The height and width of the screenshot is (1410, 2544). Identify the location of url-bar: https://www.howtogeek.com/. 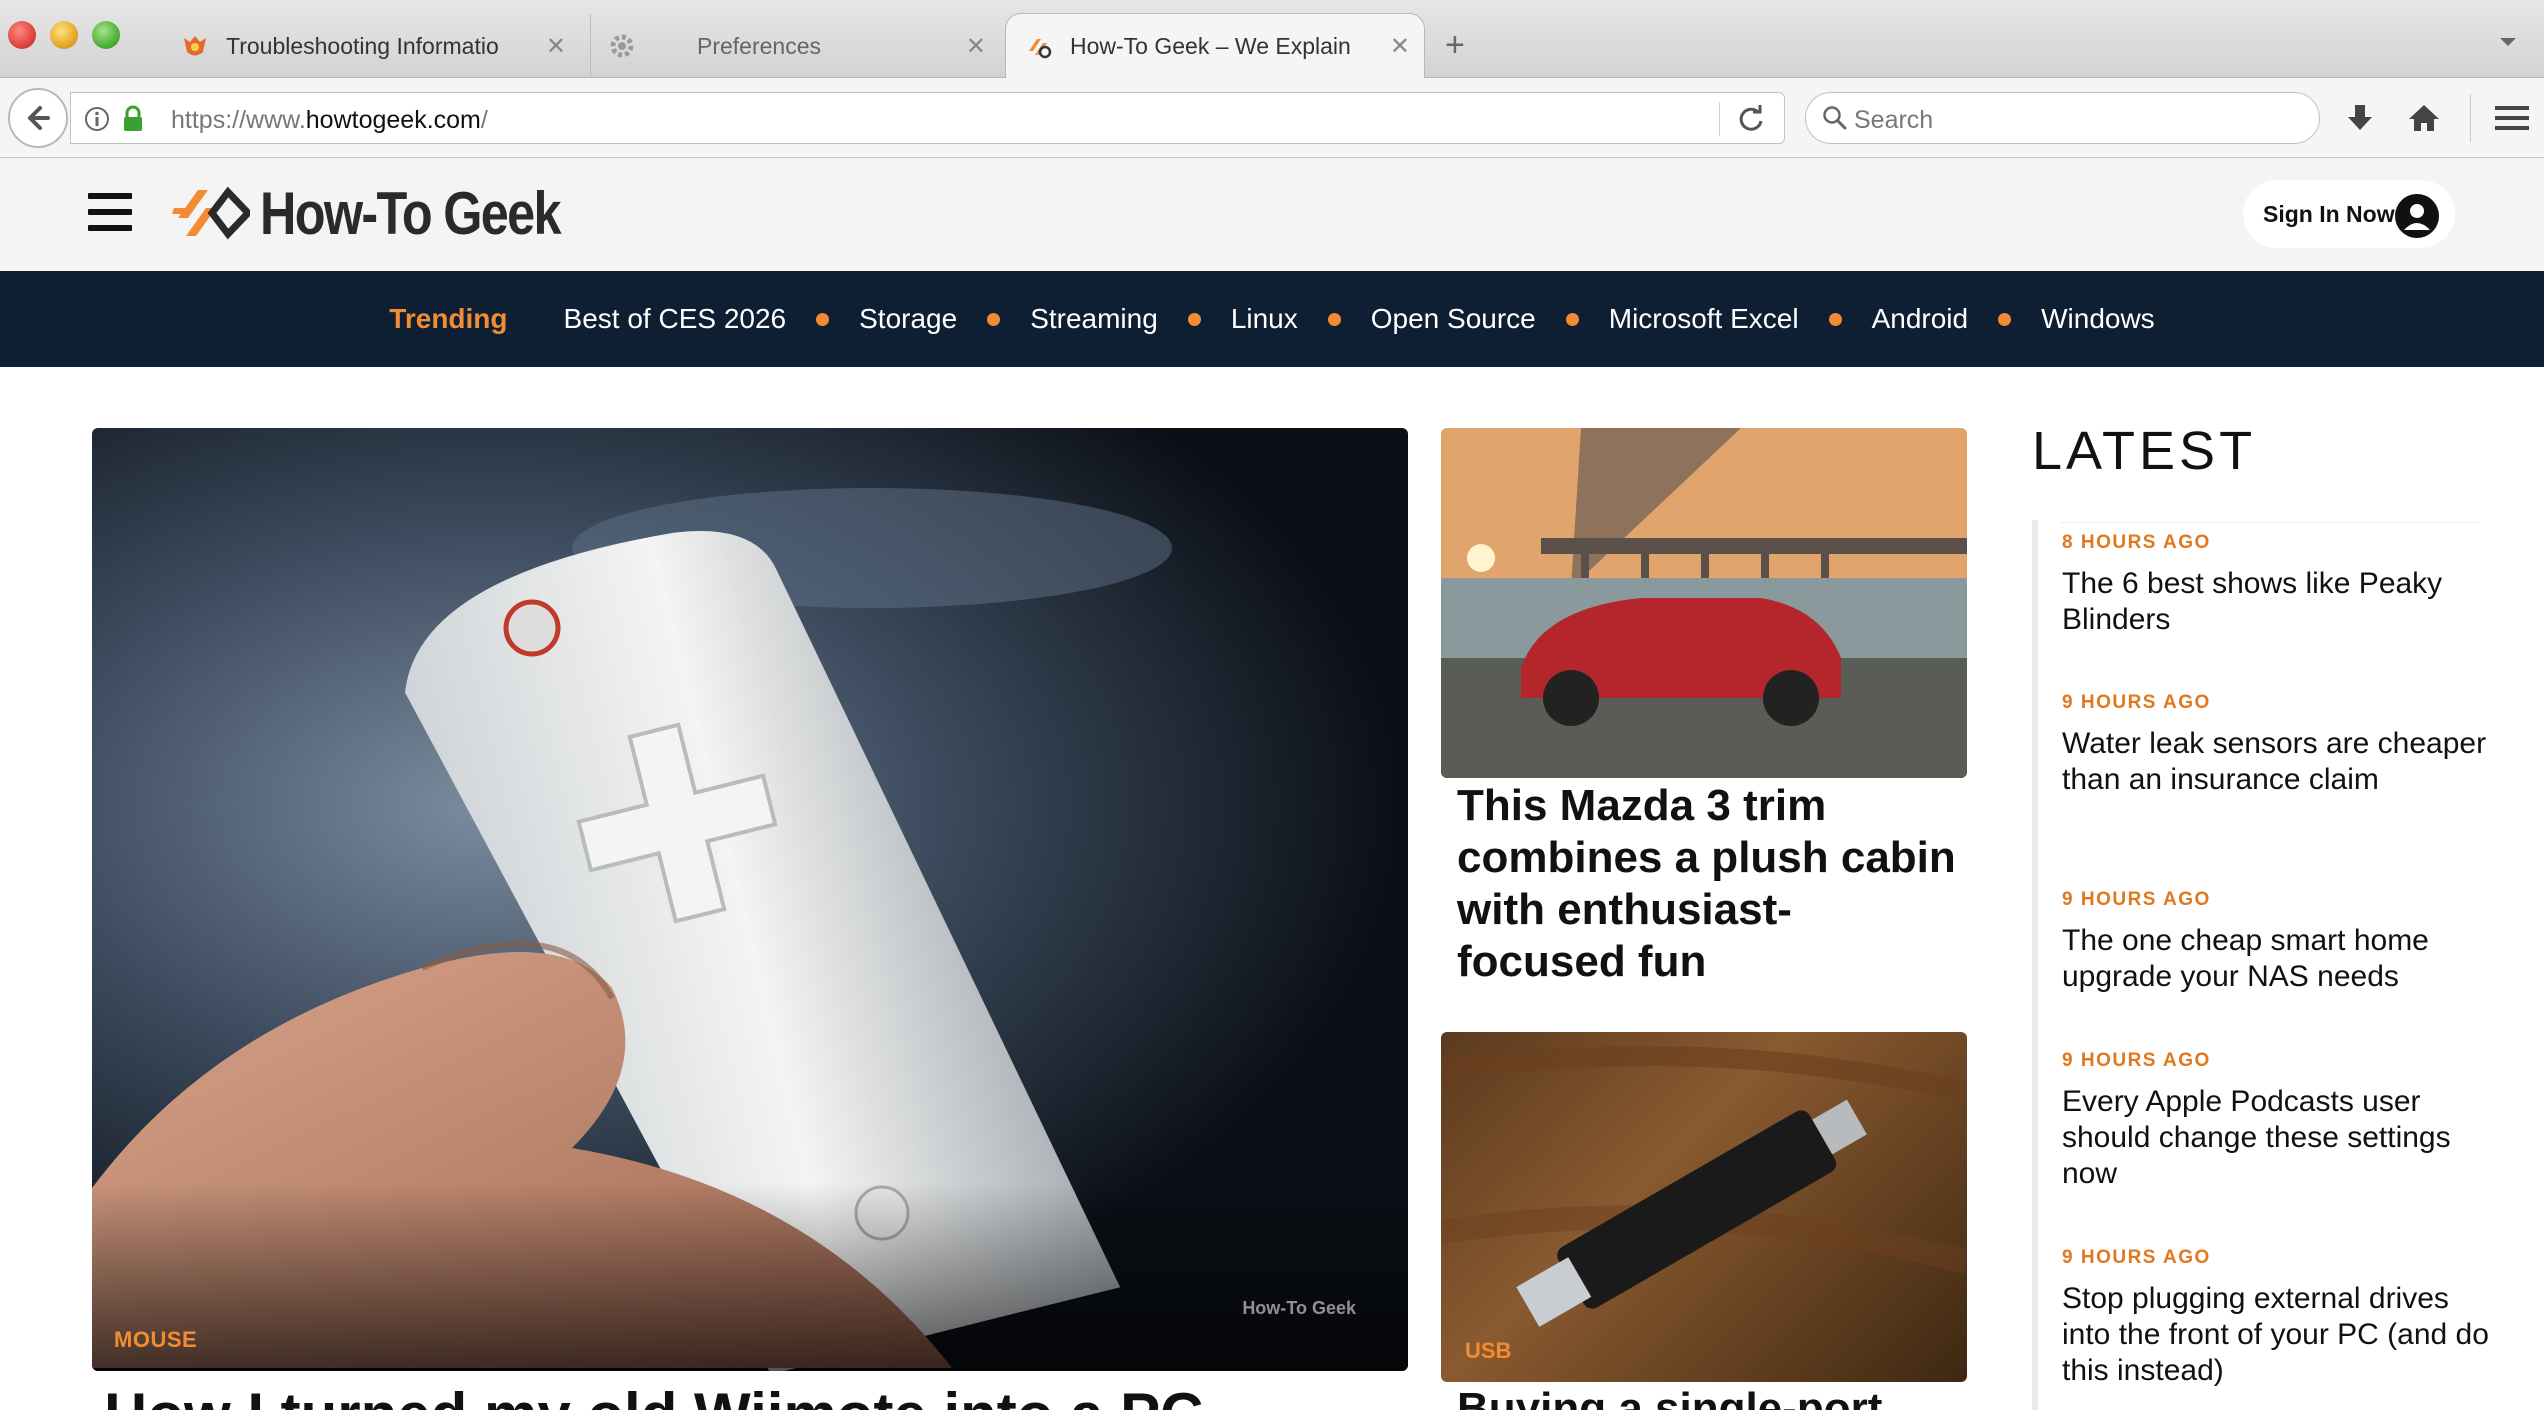
(927, 118).